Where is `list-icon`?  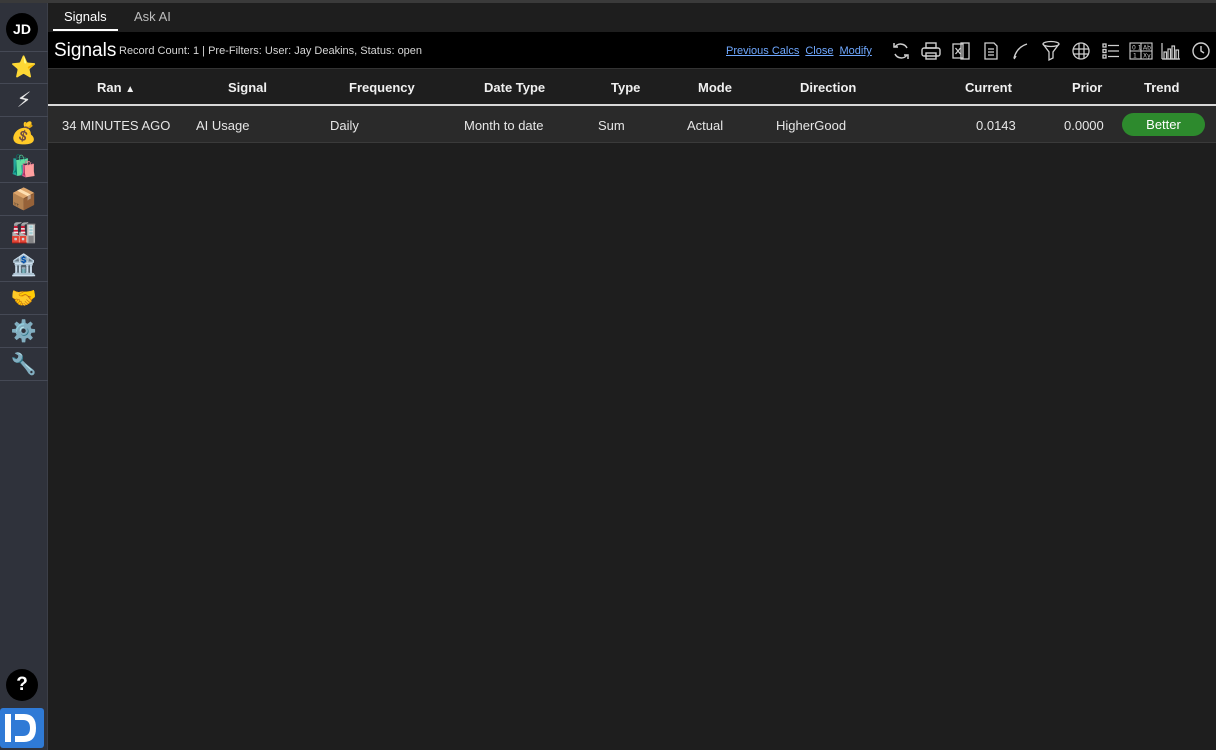
list-icon is located at coordinates (1110, 51).